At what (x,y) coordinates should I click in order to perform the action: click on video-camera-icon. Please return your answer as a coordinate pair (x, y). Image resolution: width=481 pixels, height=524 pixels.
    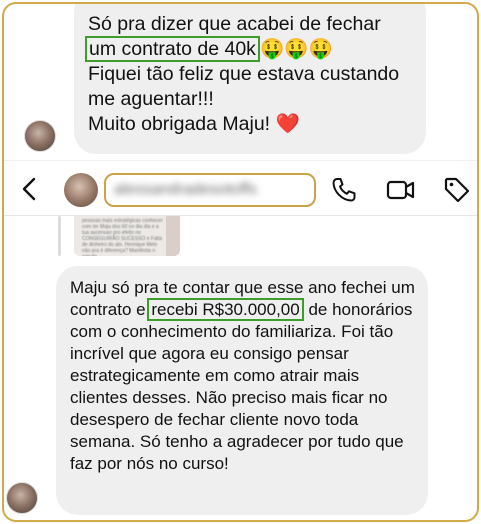
    Looking at the image, I should click on (400, 190).